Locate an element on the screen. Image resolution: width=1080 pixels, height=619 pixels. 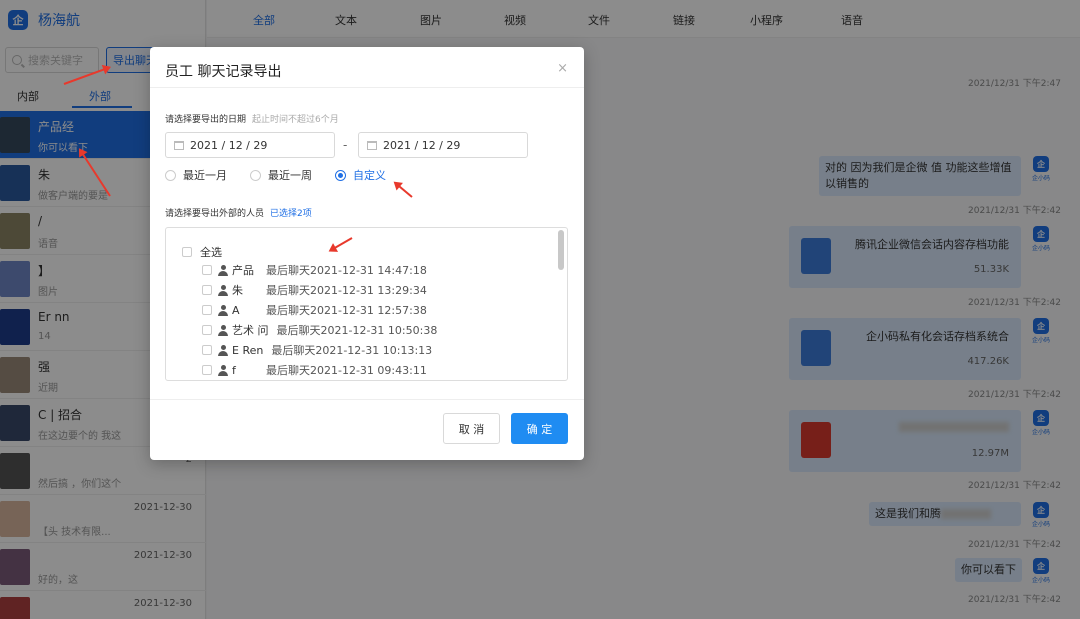
radio-option: 最近一月 is located at coordinates (196, 175).